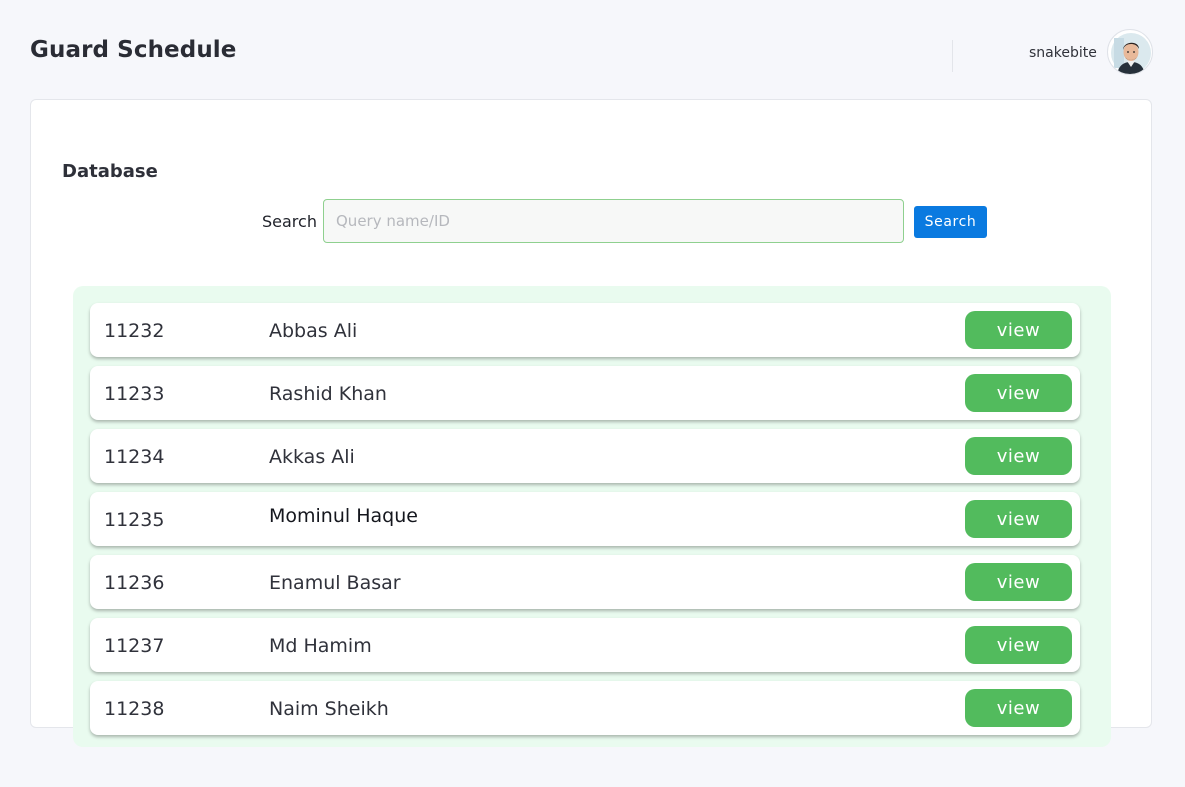 The width and height of the screenshot is (1185, 787). What do you see at coordinates (329, 709) in the screenshot?
I see `guard-name: Naim Sheikh` at bounding box center [329, 709].